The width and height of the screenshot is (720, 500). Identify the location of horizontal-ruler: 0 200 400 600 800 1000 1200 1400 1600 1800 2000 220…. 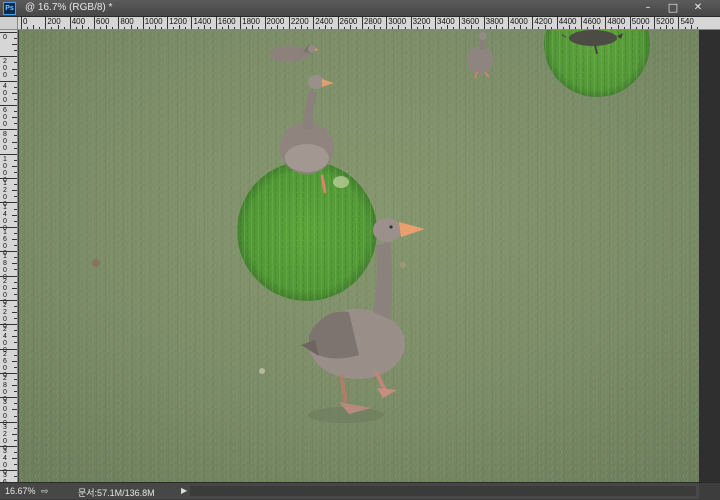
(360, 23).